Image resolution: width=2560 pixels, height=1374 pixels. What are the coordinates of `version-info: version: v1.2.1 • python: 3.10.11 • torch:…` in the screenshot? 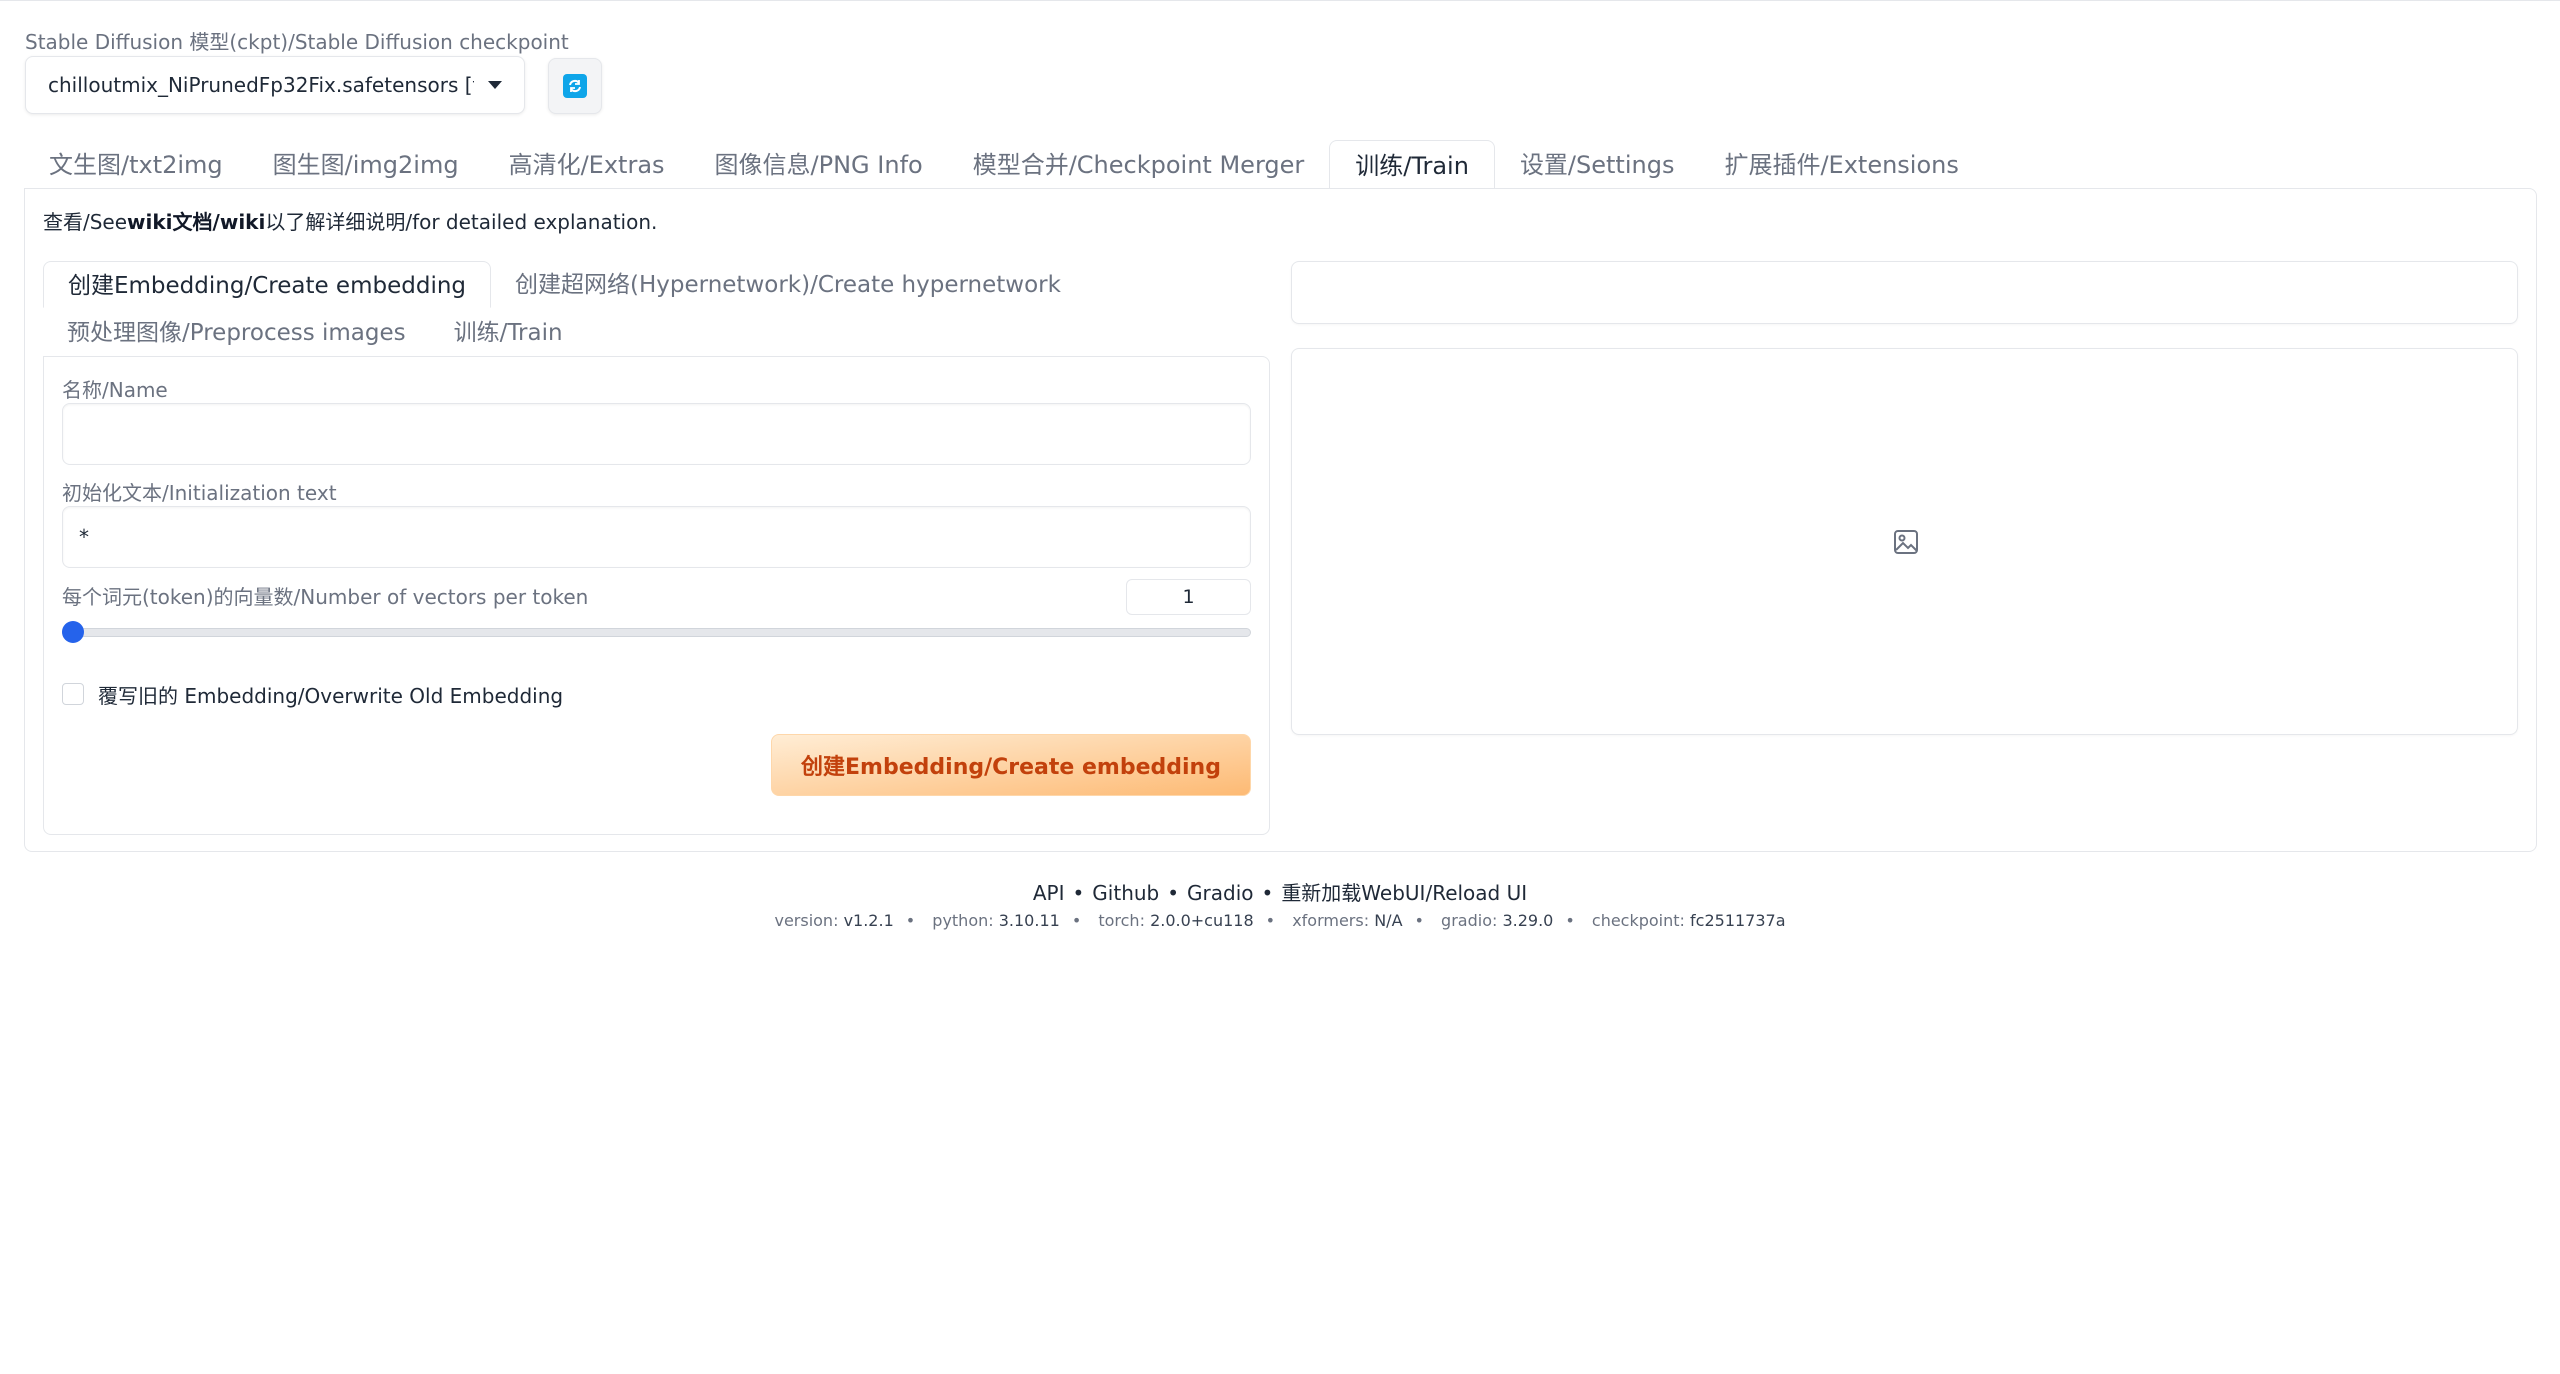 It's located at (1280, 920).